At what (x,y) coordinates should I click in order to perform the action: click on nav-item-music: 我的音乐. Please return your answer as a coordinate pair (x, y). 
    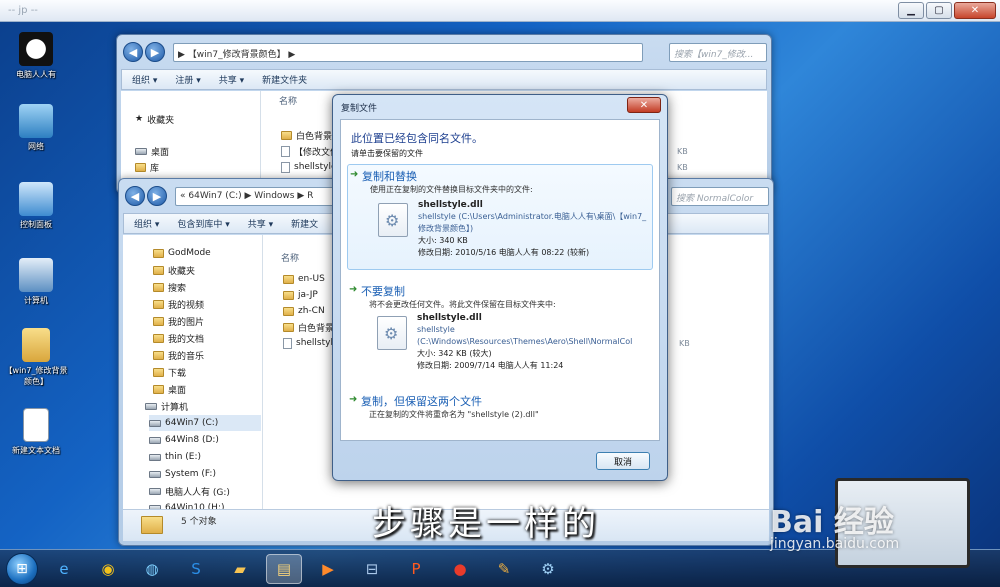
    Looking at the image, I should click on (178, 355).